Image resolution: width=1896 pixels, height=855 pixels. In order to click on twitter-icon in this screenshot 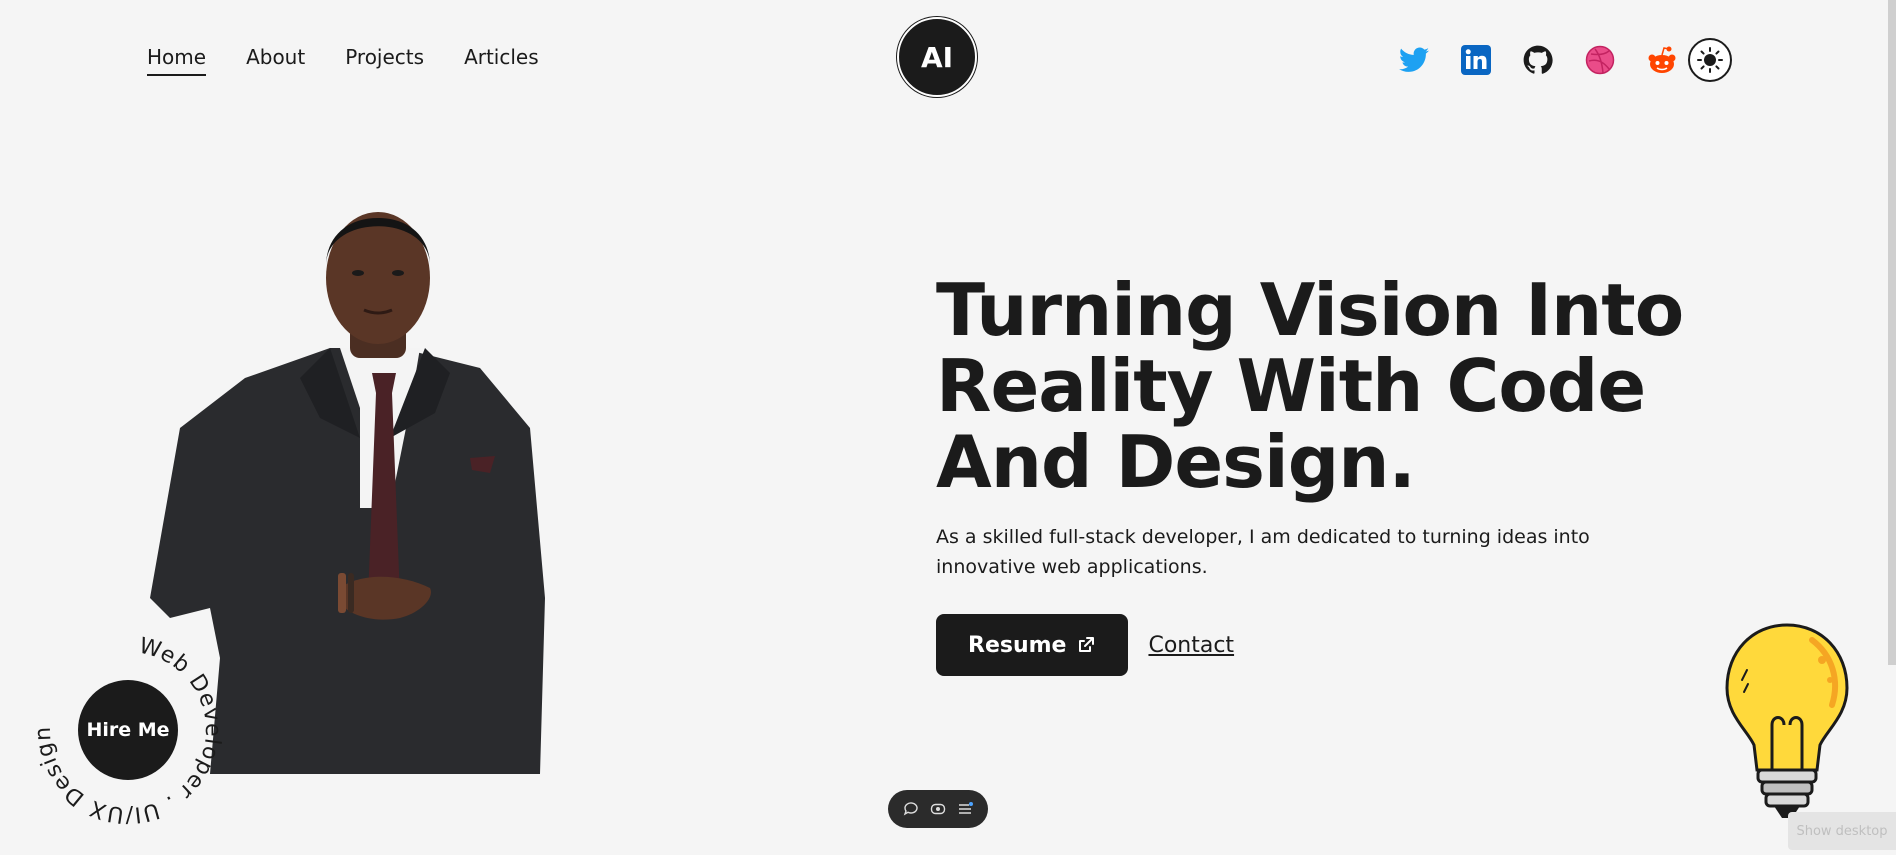, I will do `click(1414, 60)`.